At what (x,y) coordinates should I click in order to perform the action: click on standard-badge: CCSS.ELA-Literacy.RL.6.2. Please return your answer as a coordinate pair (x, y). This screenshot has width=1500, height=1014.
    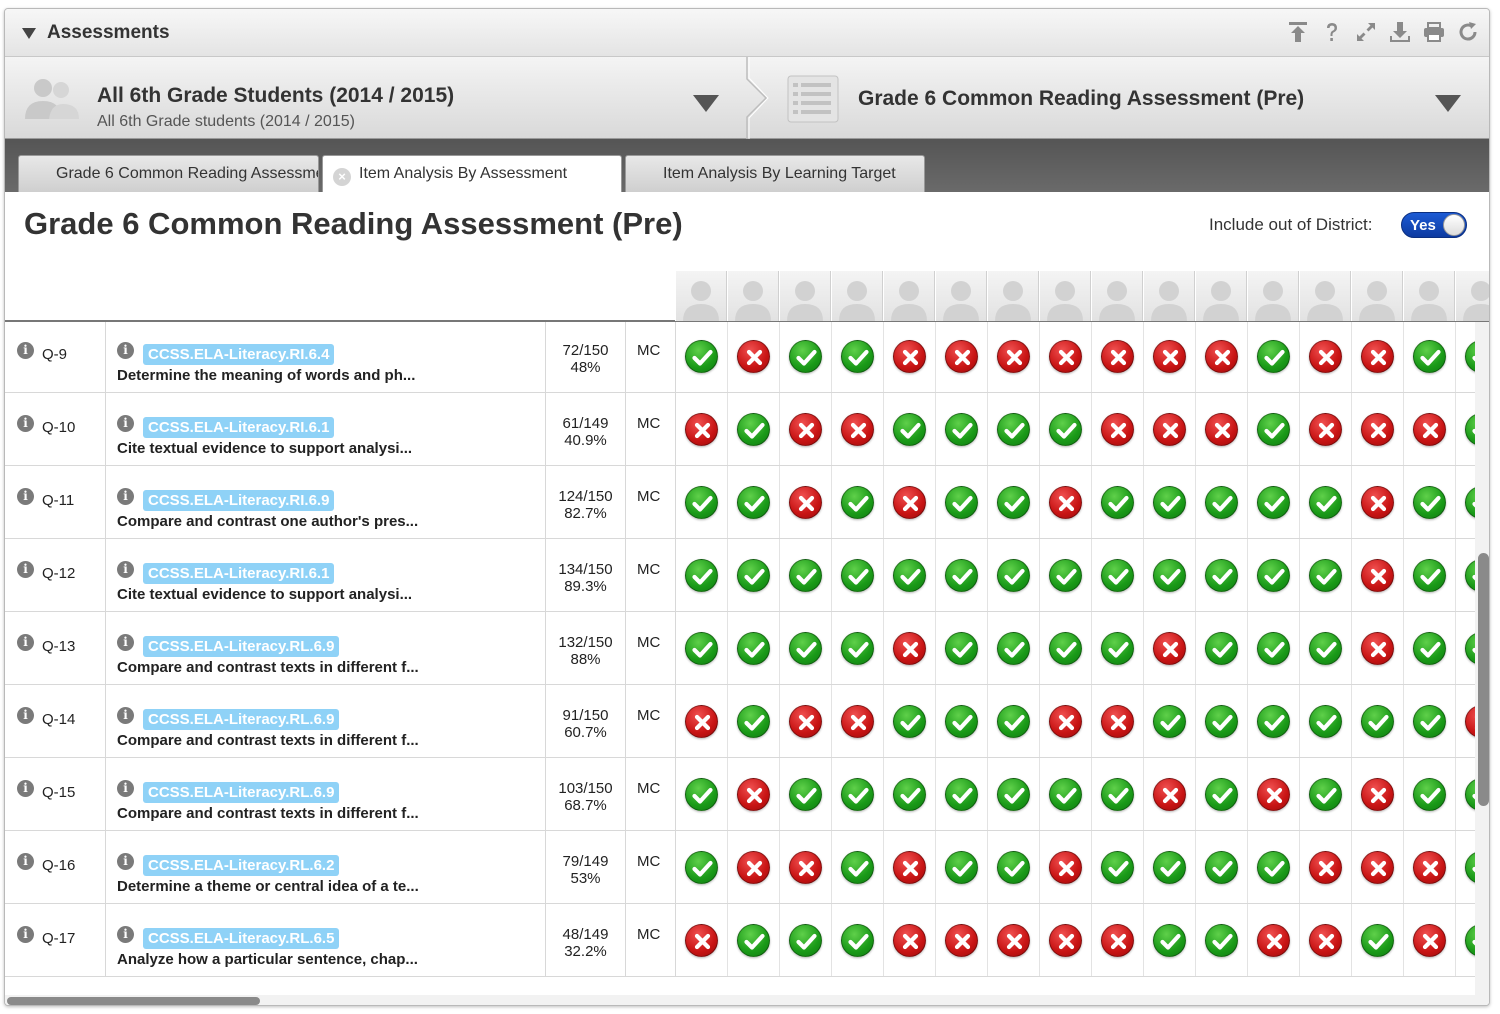
    Looking at the image, I should click on (241, 865).